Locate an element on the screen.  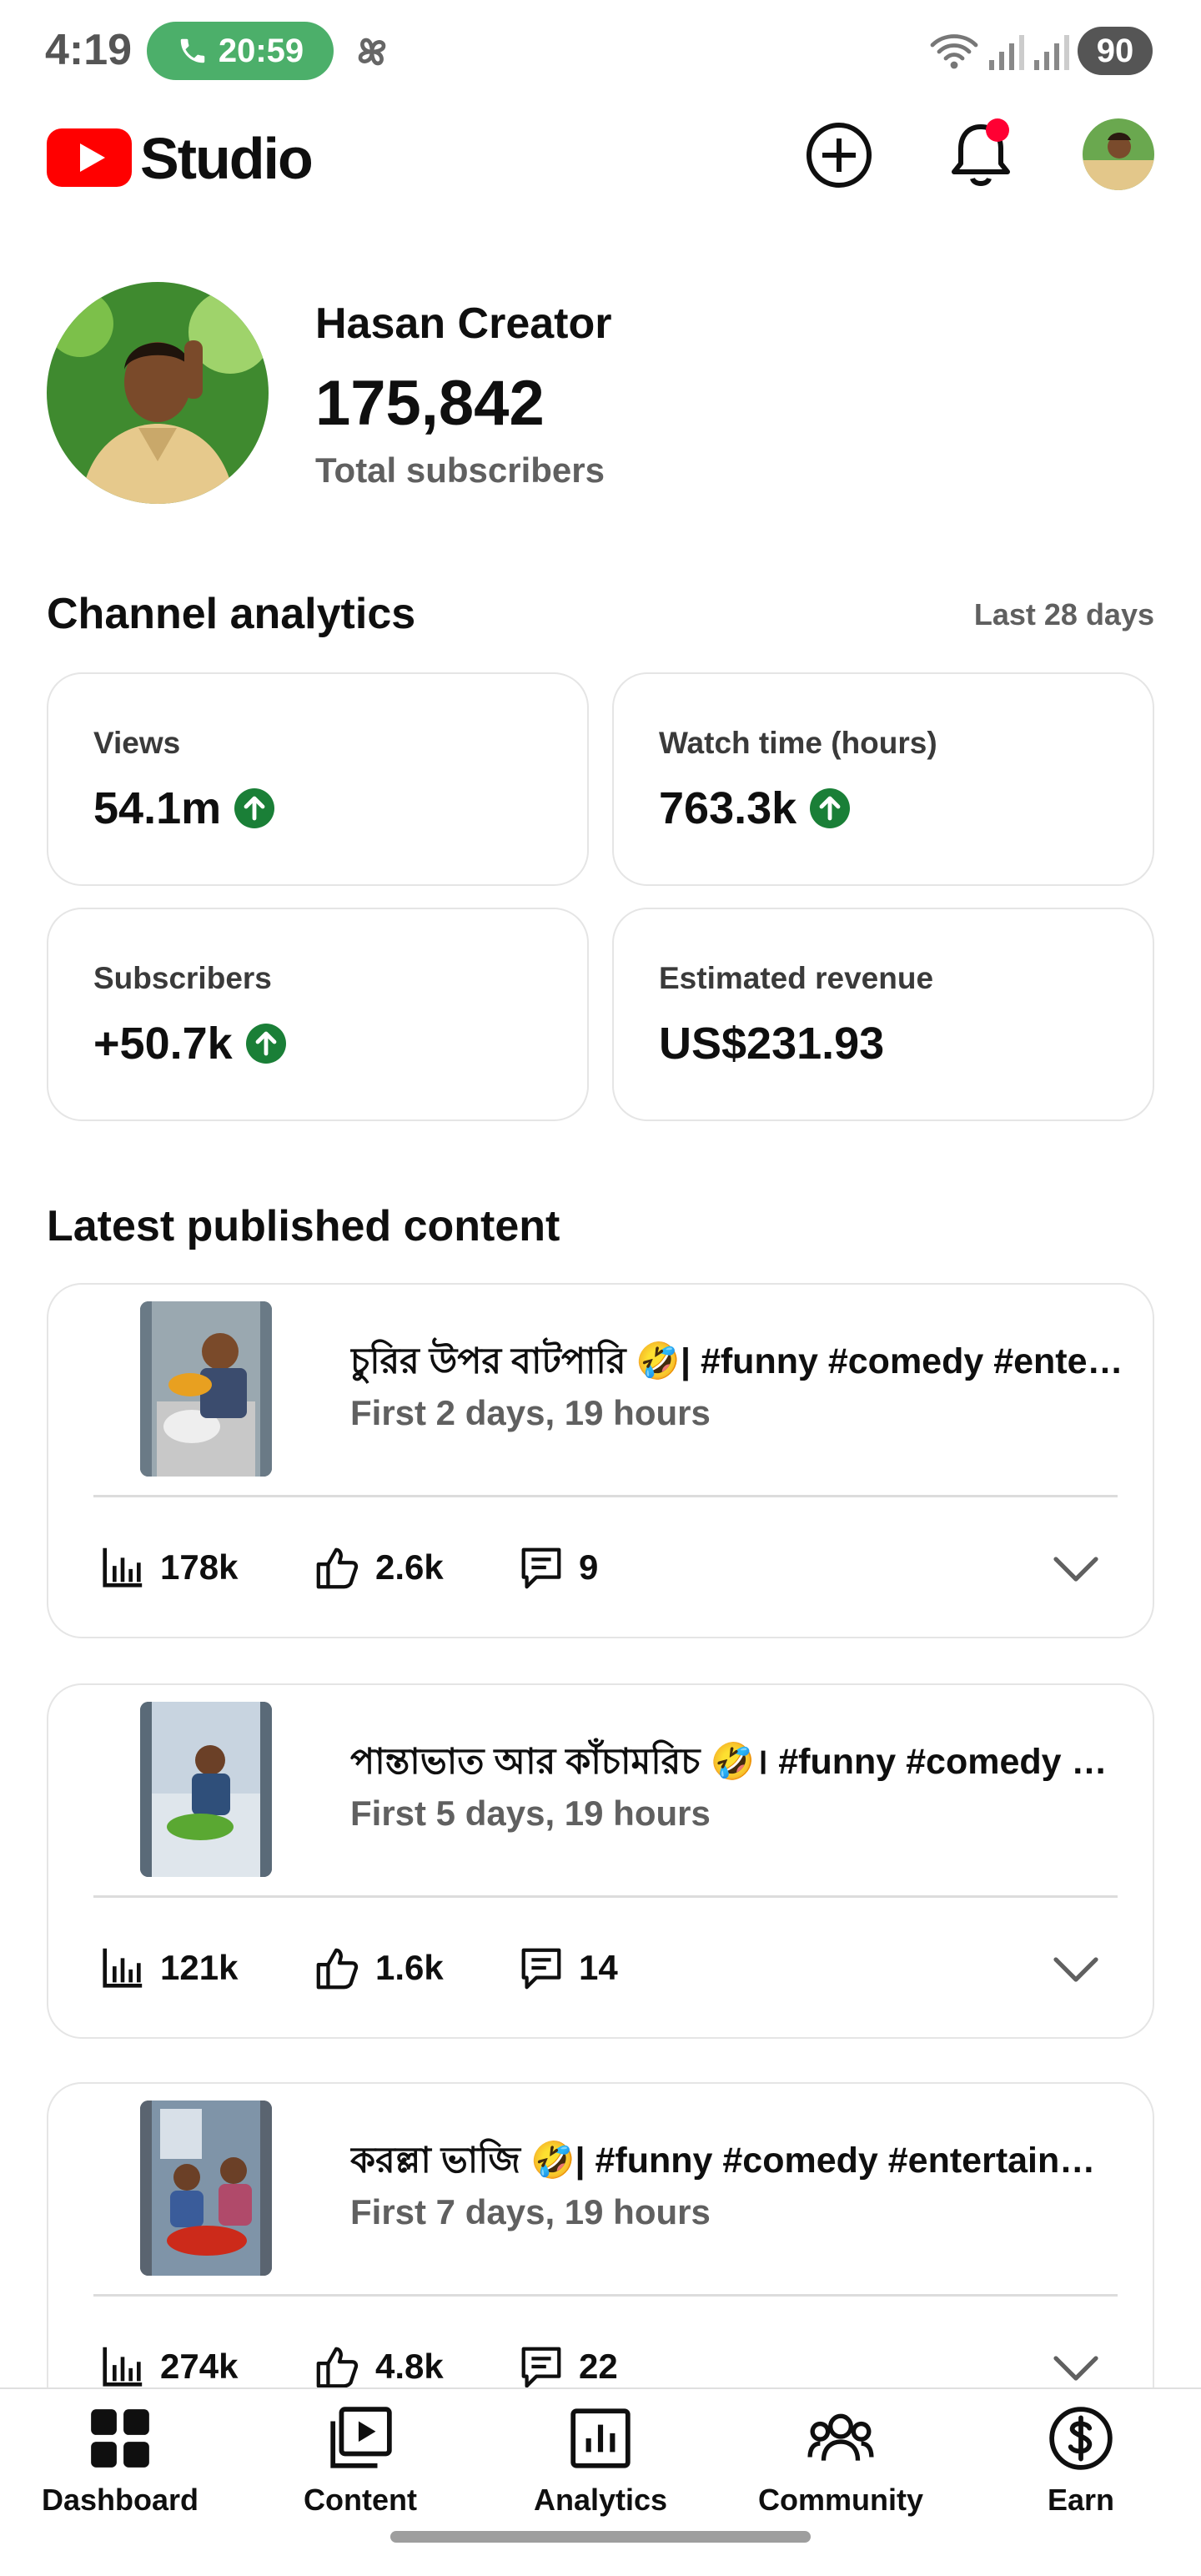
latest-content-title: Latest published content is located at coordinates (304, 1226).